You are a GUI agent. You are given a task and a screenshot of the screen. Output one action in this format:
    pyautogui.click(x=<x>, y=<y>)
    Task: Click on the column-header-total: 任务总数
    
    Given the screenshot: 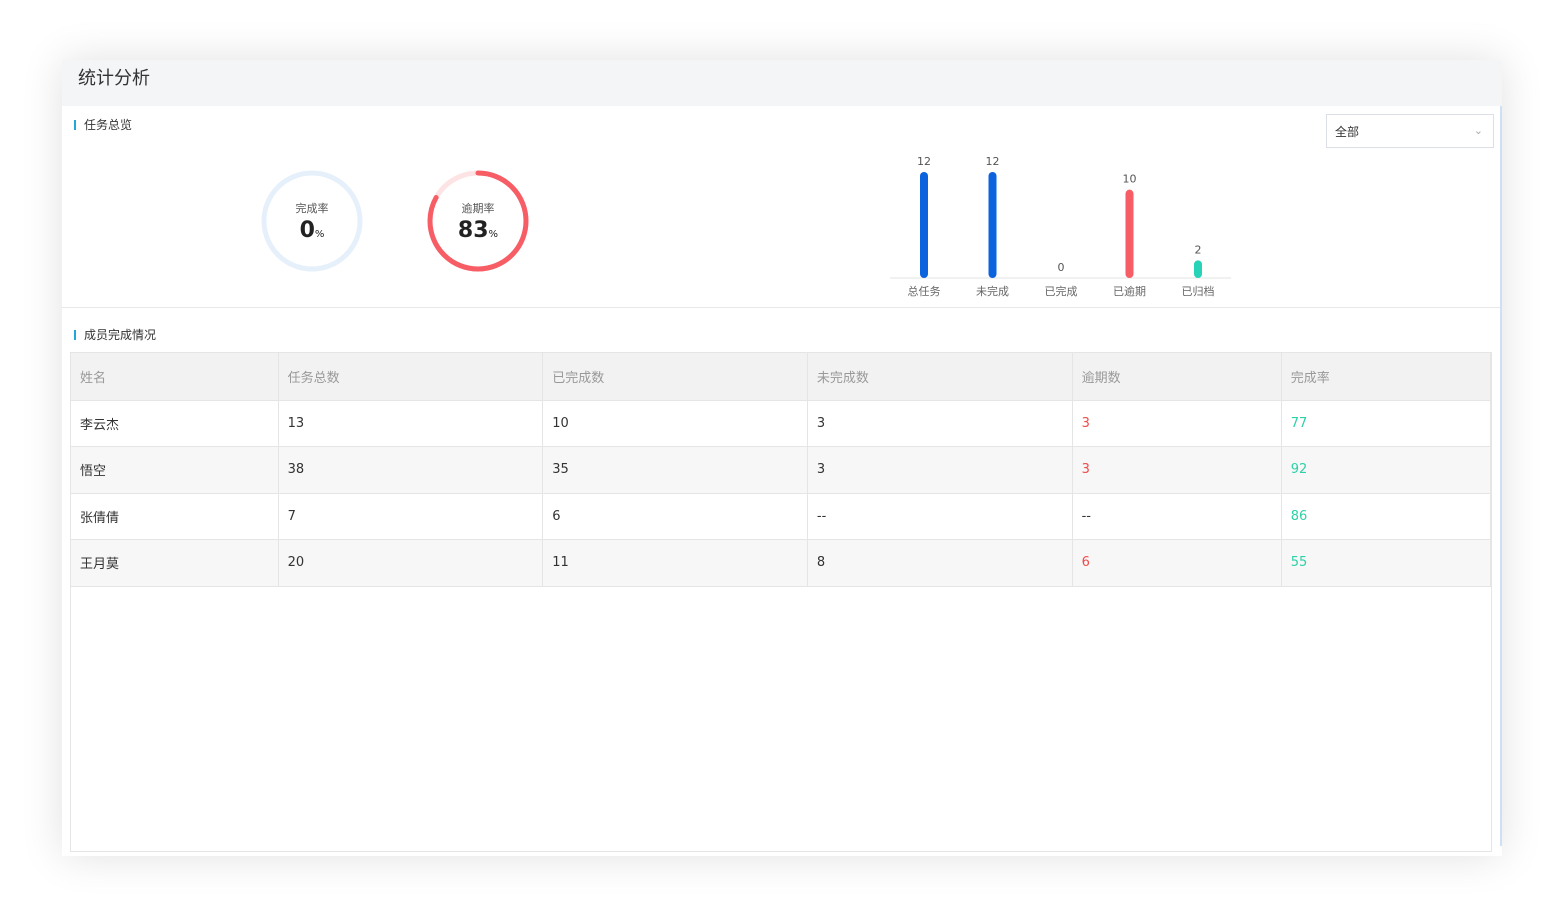 What is the action you would take?
    pyautogui.click(x=411, y=377)
    